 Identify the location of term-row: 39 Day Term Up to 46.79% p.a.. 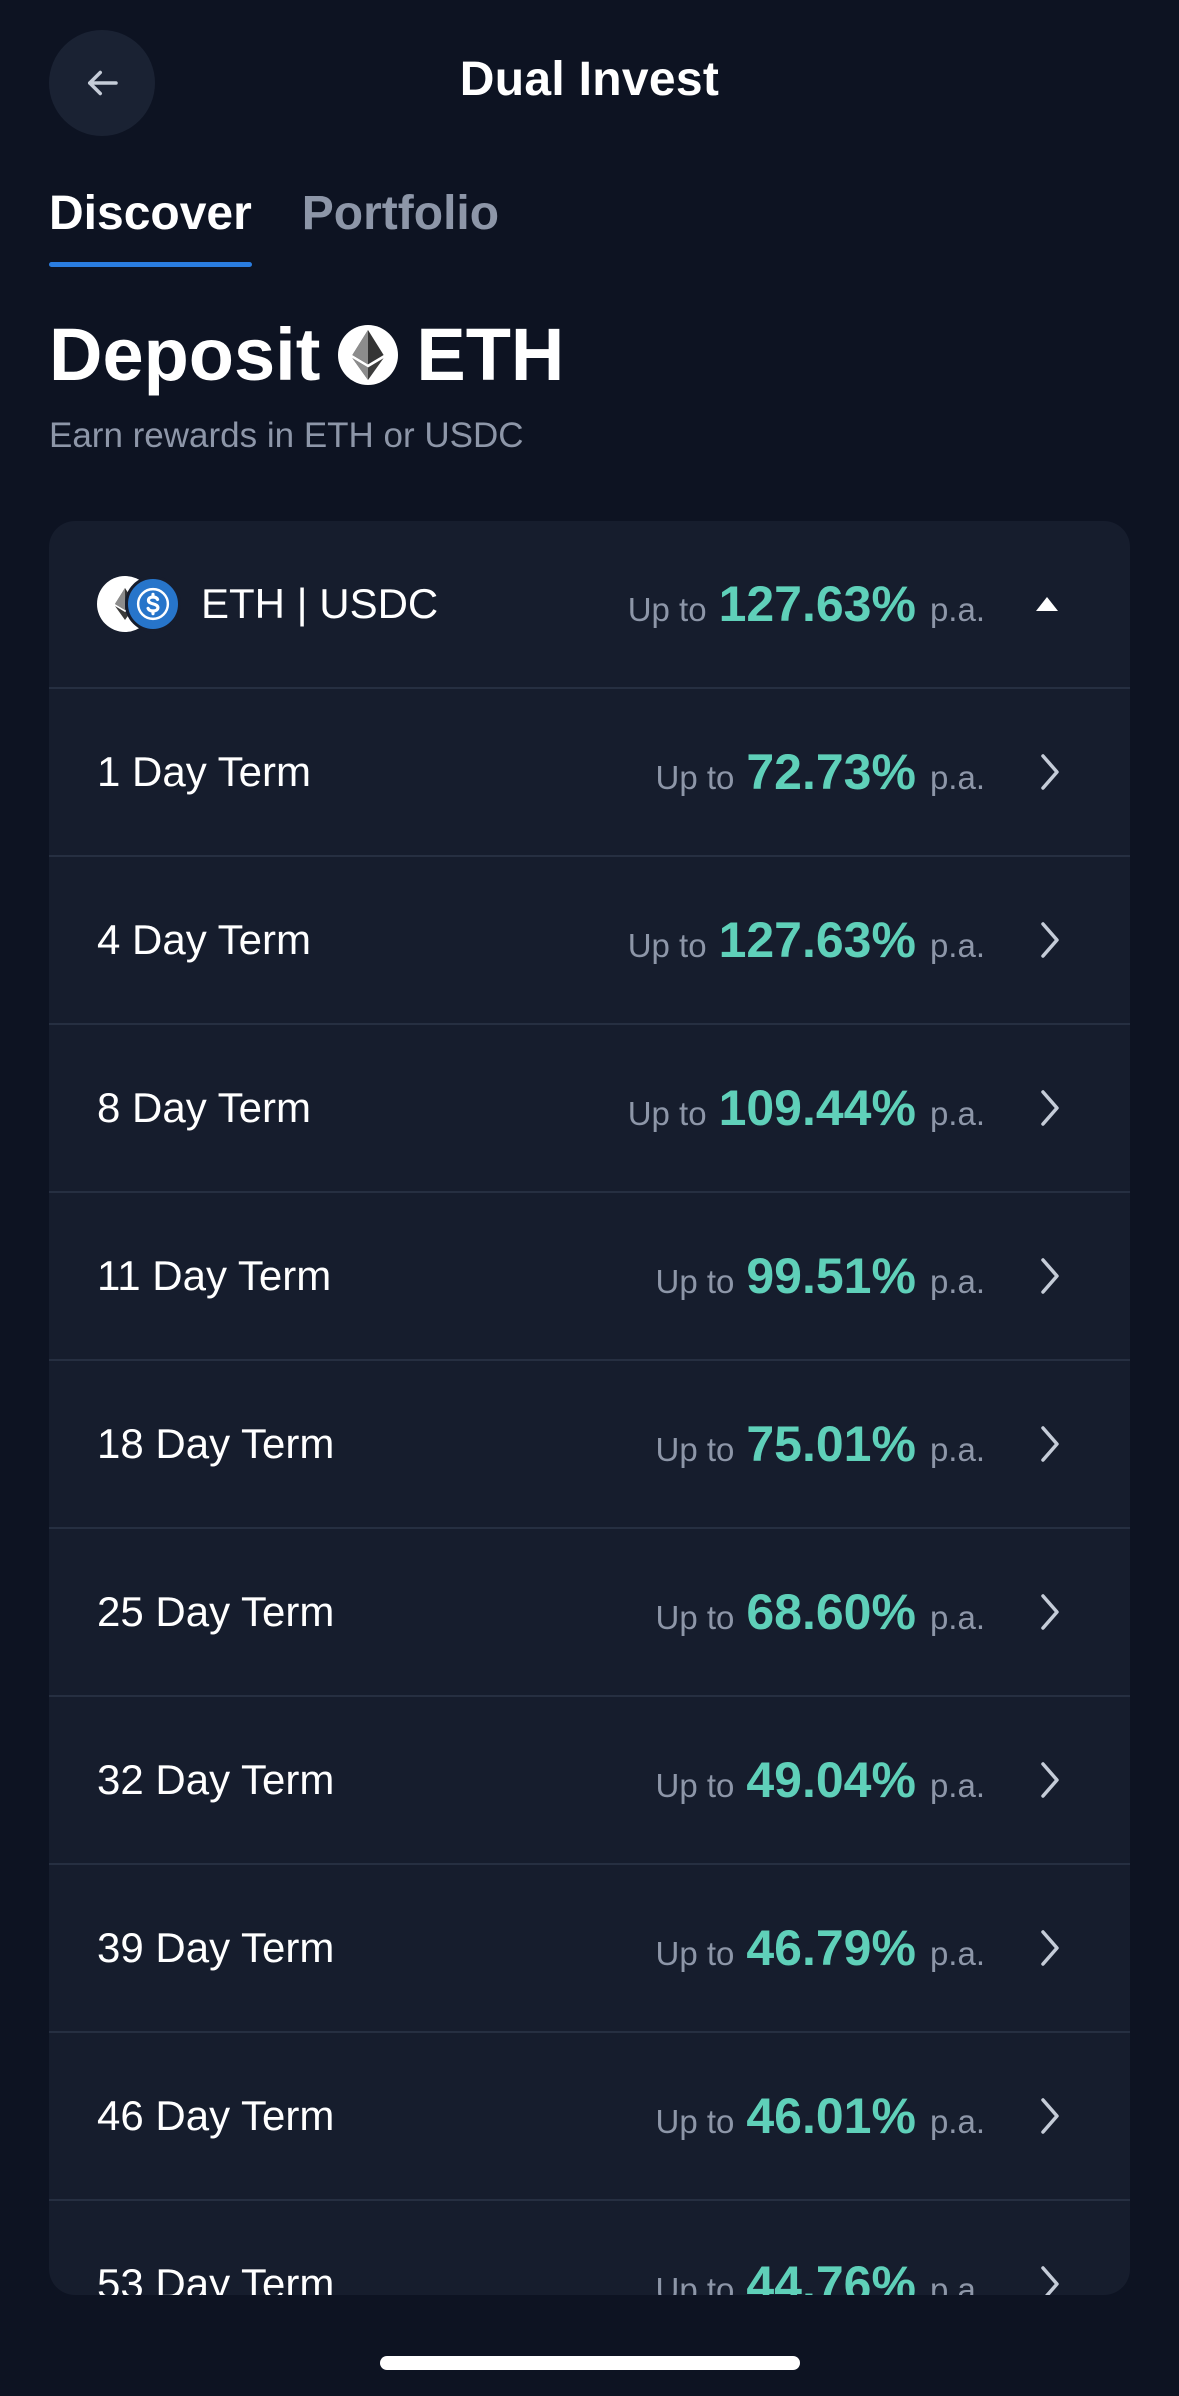
(589, 1949).